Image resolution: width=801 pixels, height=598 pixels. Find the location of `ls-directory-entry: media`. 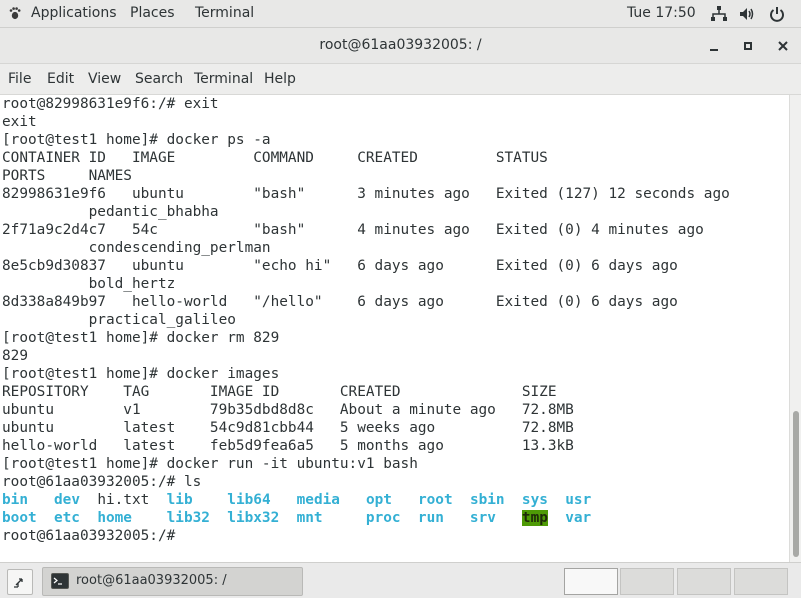

ls-directory-entry: media is located at coordinates (318, 500).